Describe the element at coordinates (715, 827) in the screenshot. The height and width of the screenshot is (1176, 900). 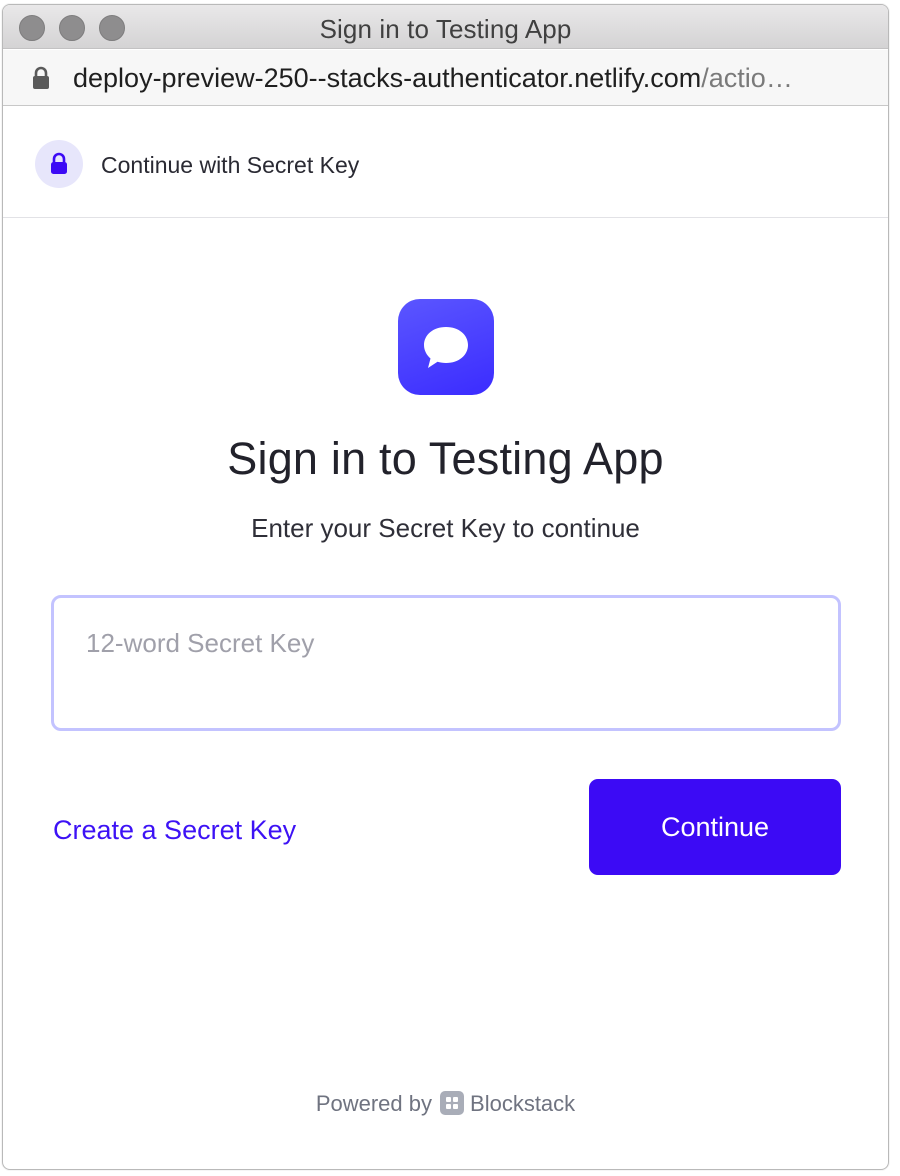
I see `continue-button: Continue` at that location.